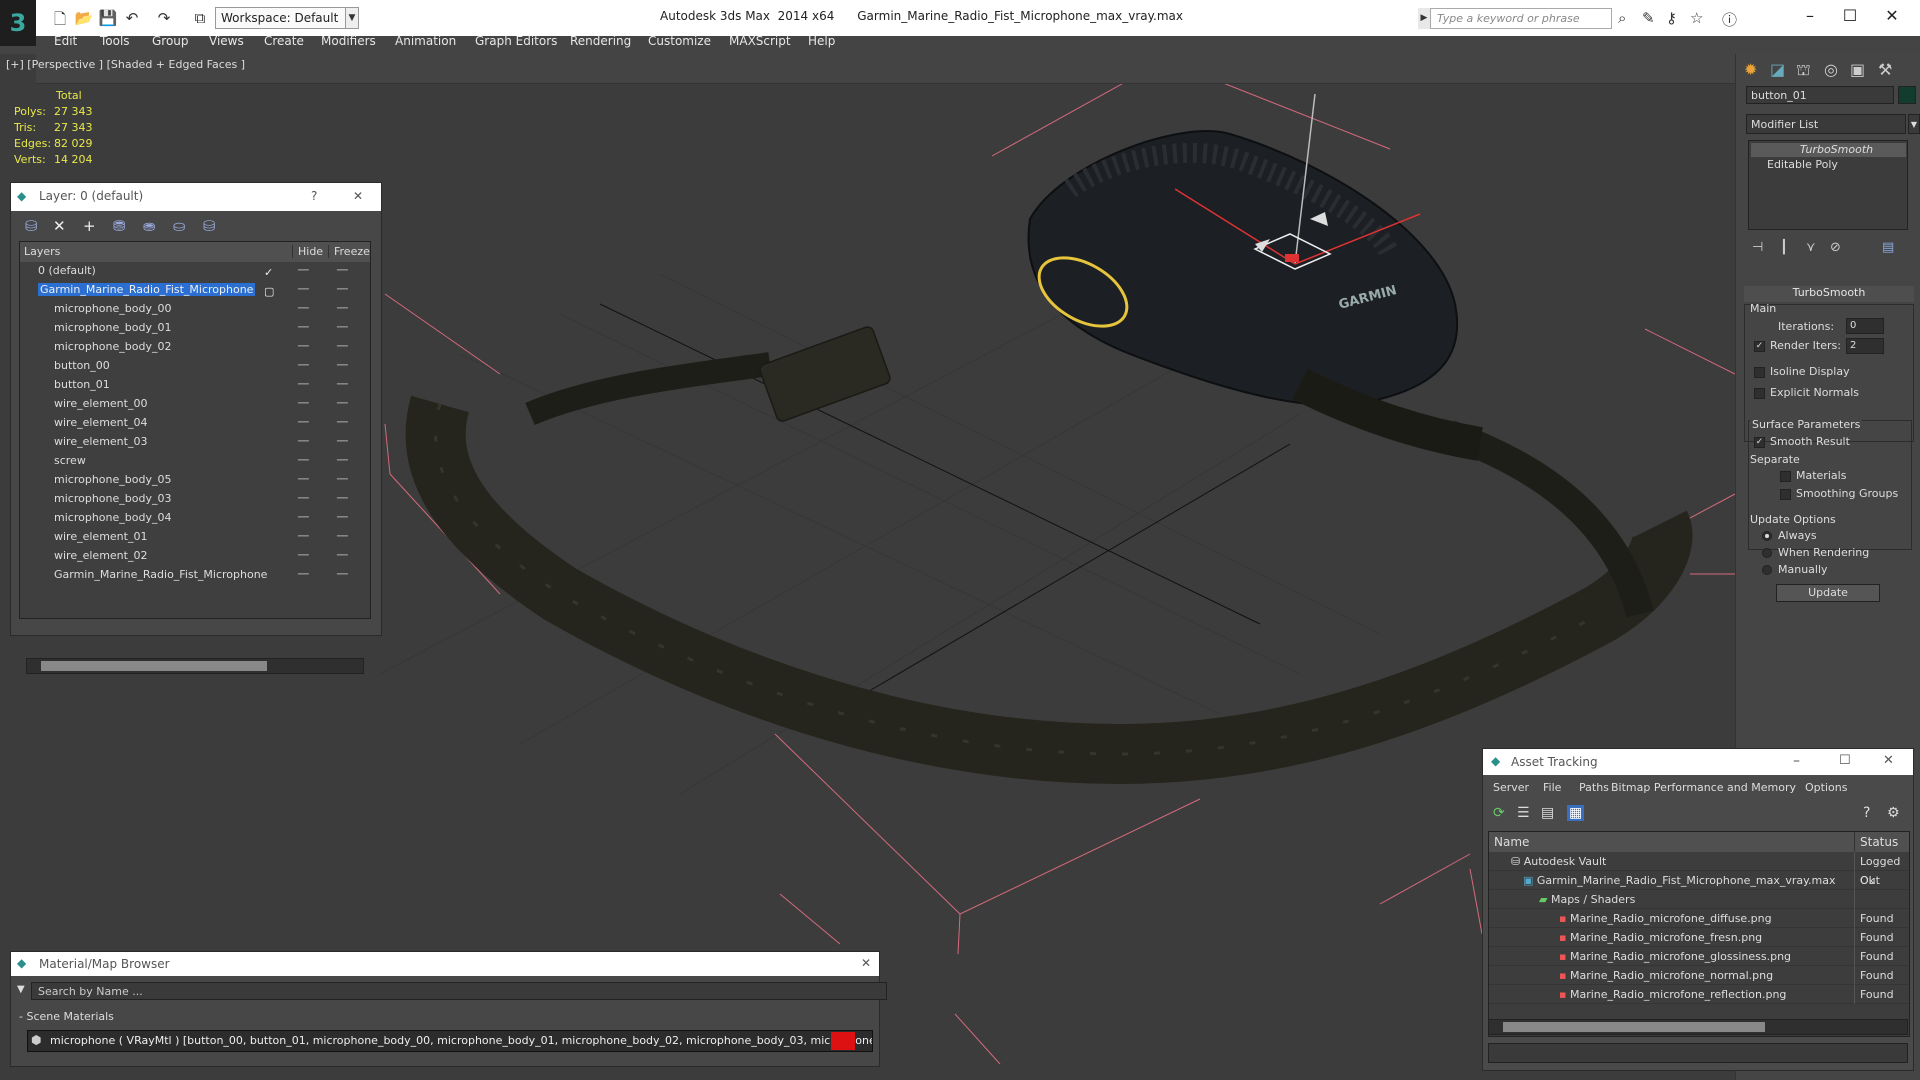 This screenshot has height=1080, width=1920. What do you see at coordinates (1759, 372) in the screenshot?
I see `isoline-checkbox` at bounding box center [1759, 372].